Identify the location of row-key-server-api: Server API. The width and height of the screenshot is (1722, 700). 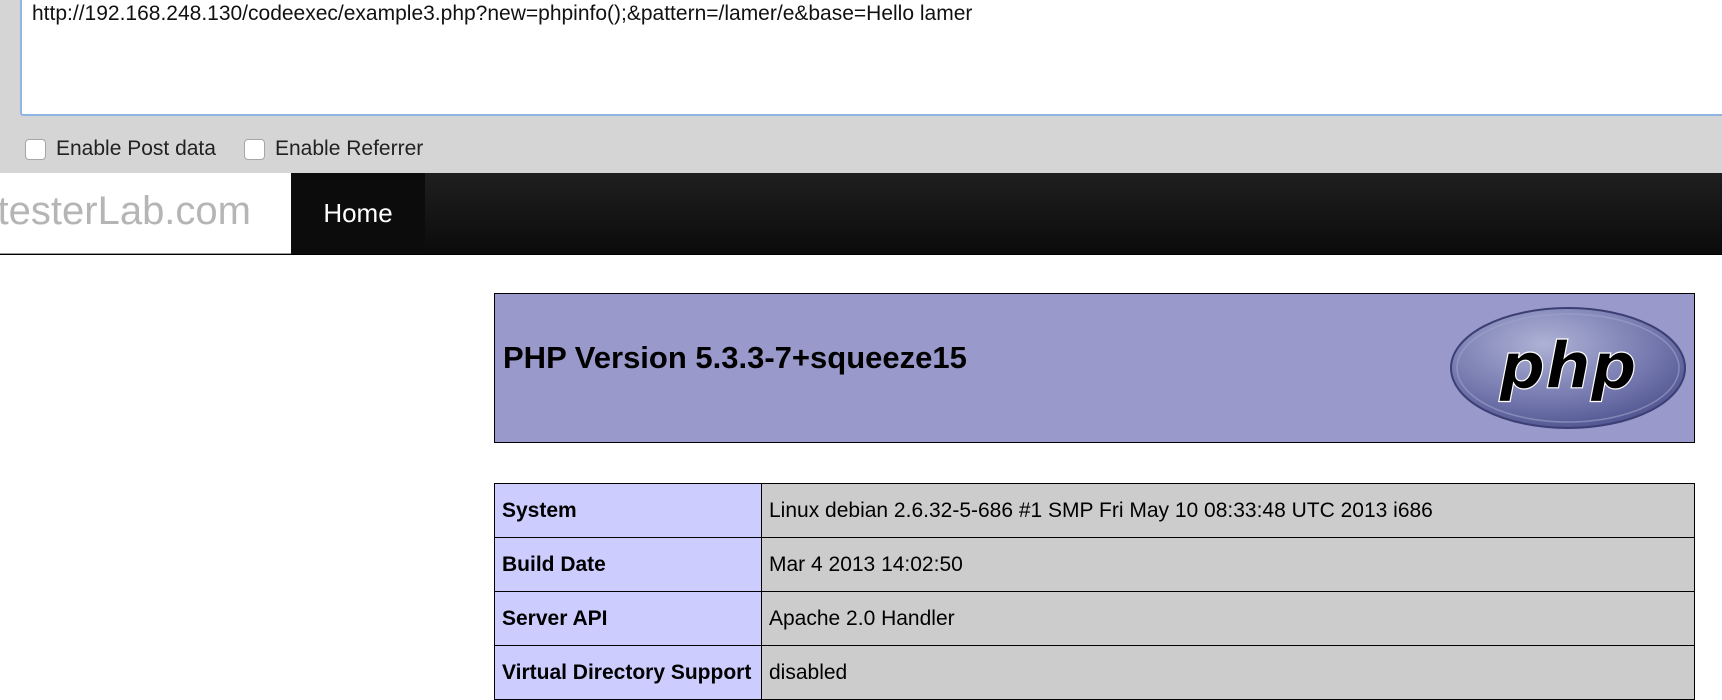
(628, 618).